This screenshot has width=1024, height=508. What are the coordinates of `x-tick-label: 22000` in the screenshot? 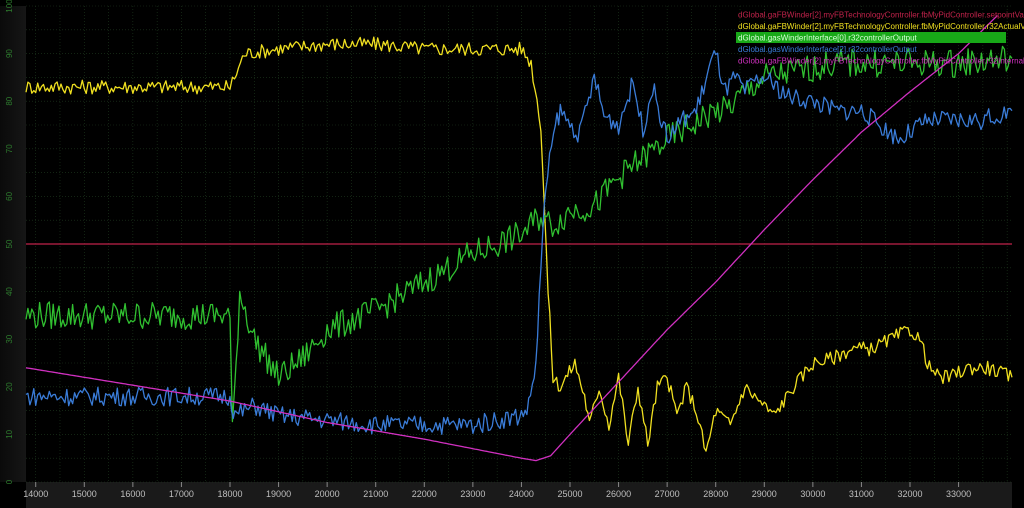 It's located at (424, 494).